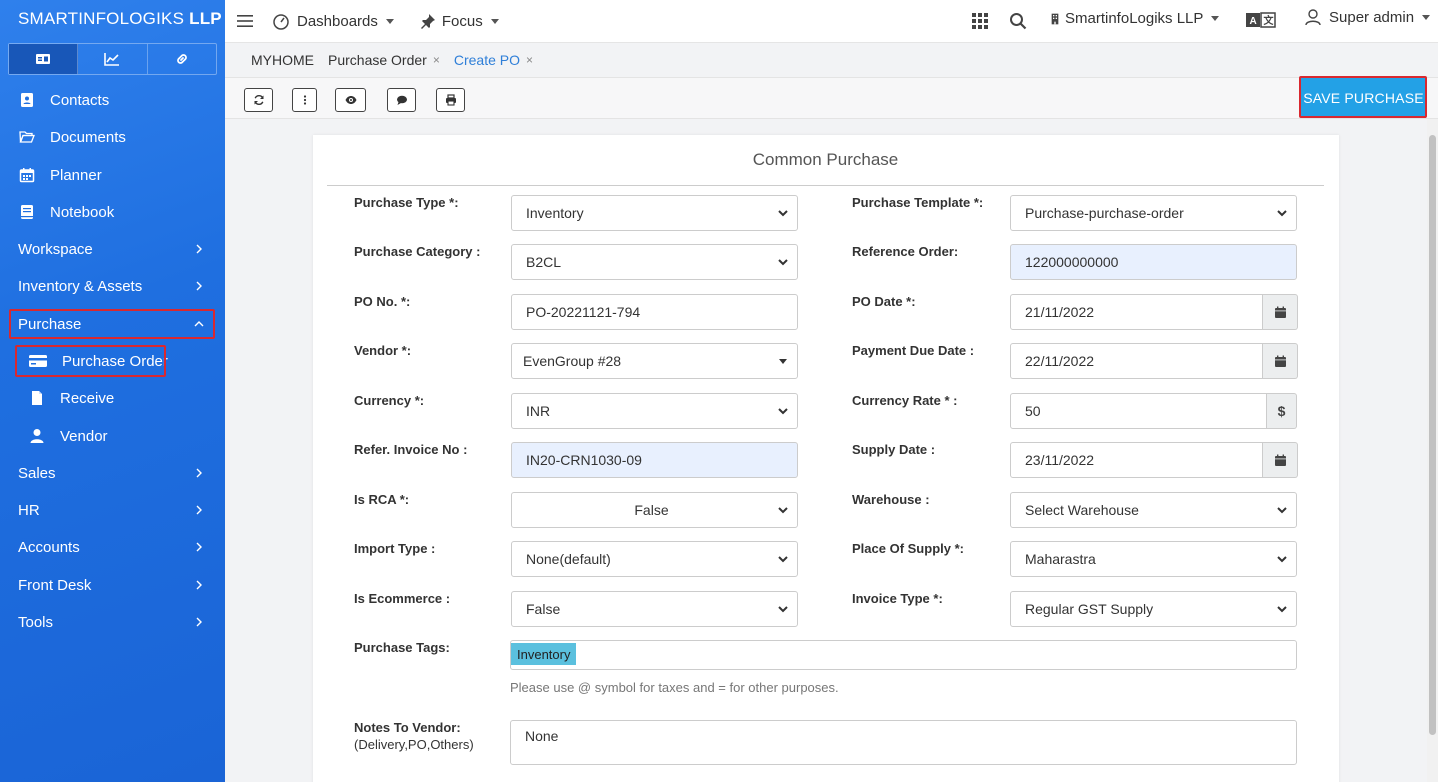  What do you see at coordinates (462, 21) in the screenshot?
I see `focus-label: Focus` at bounding box center [462, 21].